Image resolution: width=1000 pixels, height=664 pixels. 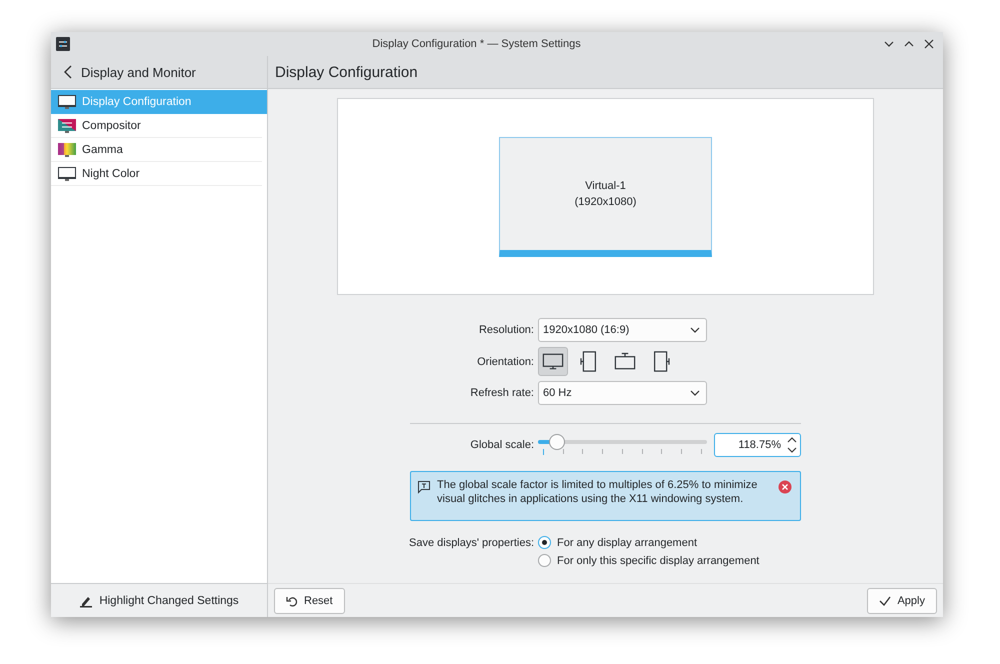 What do you see at coordinates (658, 560) in the screenshot?
I see `radio-label: For only this specific display arrangement` at bounding box center [658, 560].